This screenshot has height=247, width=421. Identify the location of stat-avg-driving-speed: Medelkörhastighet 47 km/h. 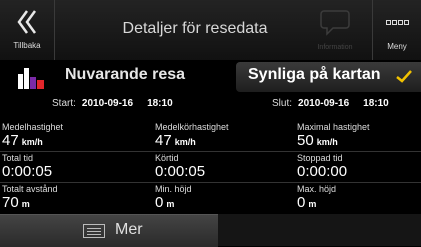
(225, 137).